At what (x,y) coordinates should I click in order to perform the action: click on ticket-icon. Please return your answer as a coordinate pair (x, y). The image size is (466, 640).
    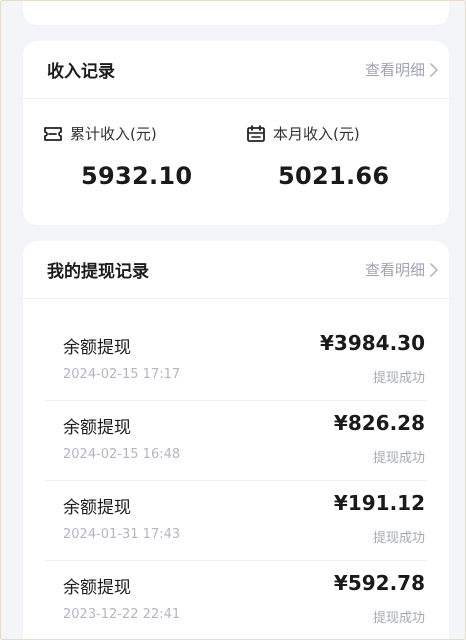
    Looking at the image, I should click on (53, 133).